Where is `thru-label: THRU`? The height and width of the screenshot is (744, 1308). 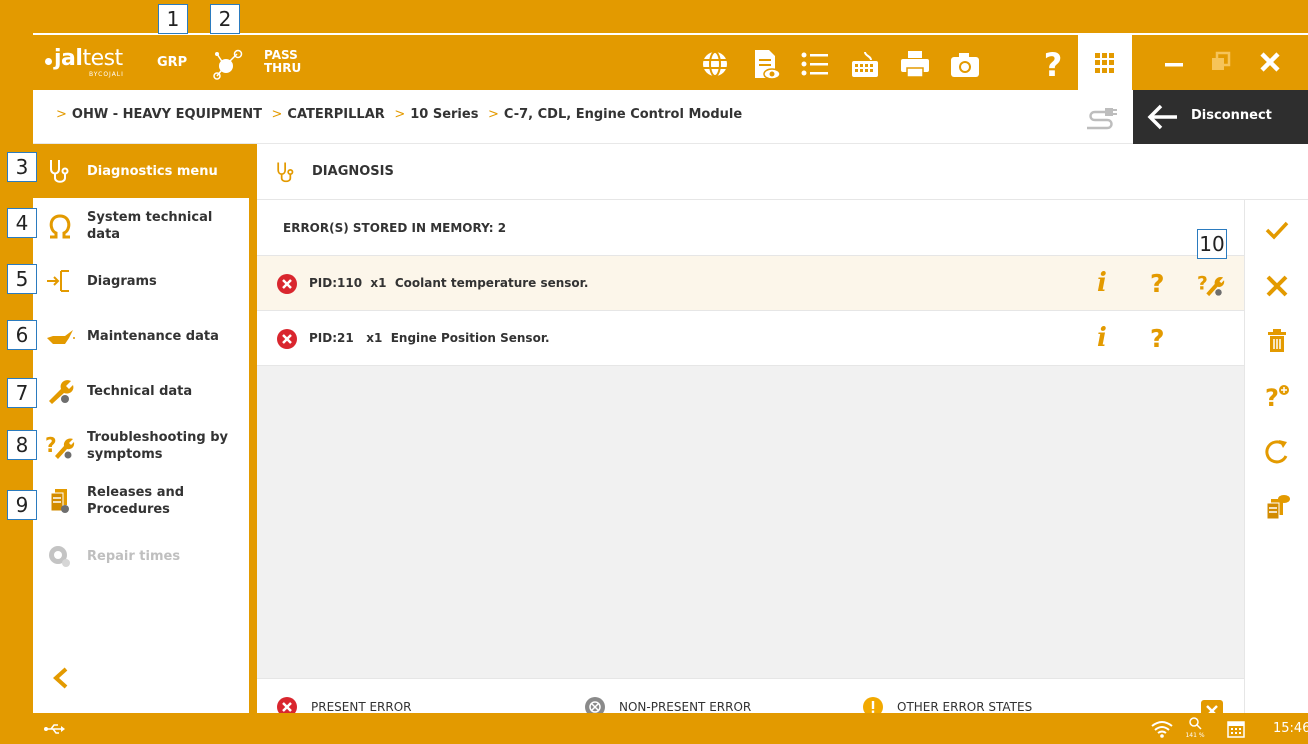
thru-label: THRU is located at coordinates (283, 68).